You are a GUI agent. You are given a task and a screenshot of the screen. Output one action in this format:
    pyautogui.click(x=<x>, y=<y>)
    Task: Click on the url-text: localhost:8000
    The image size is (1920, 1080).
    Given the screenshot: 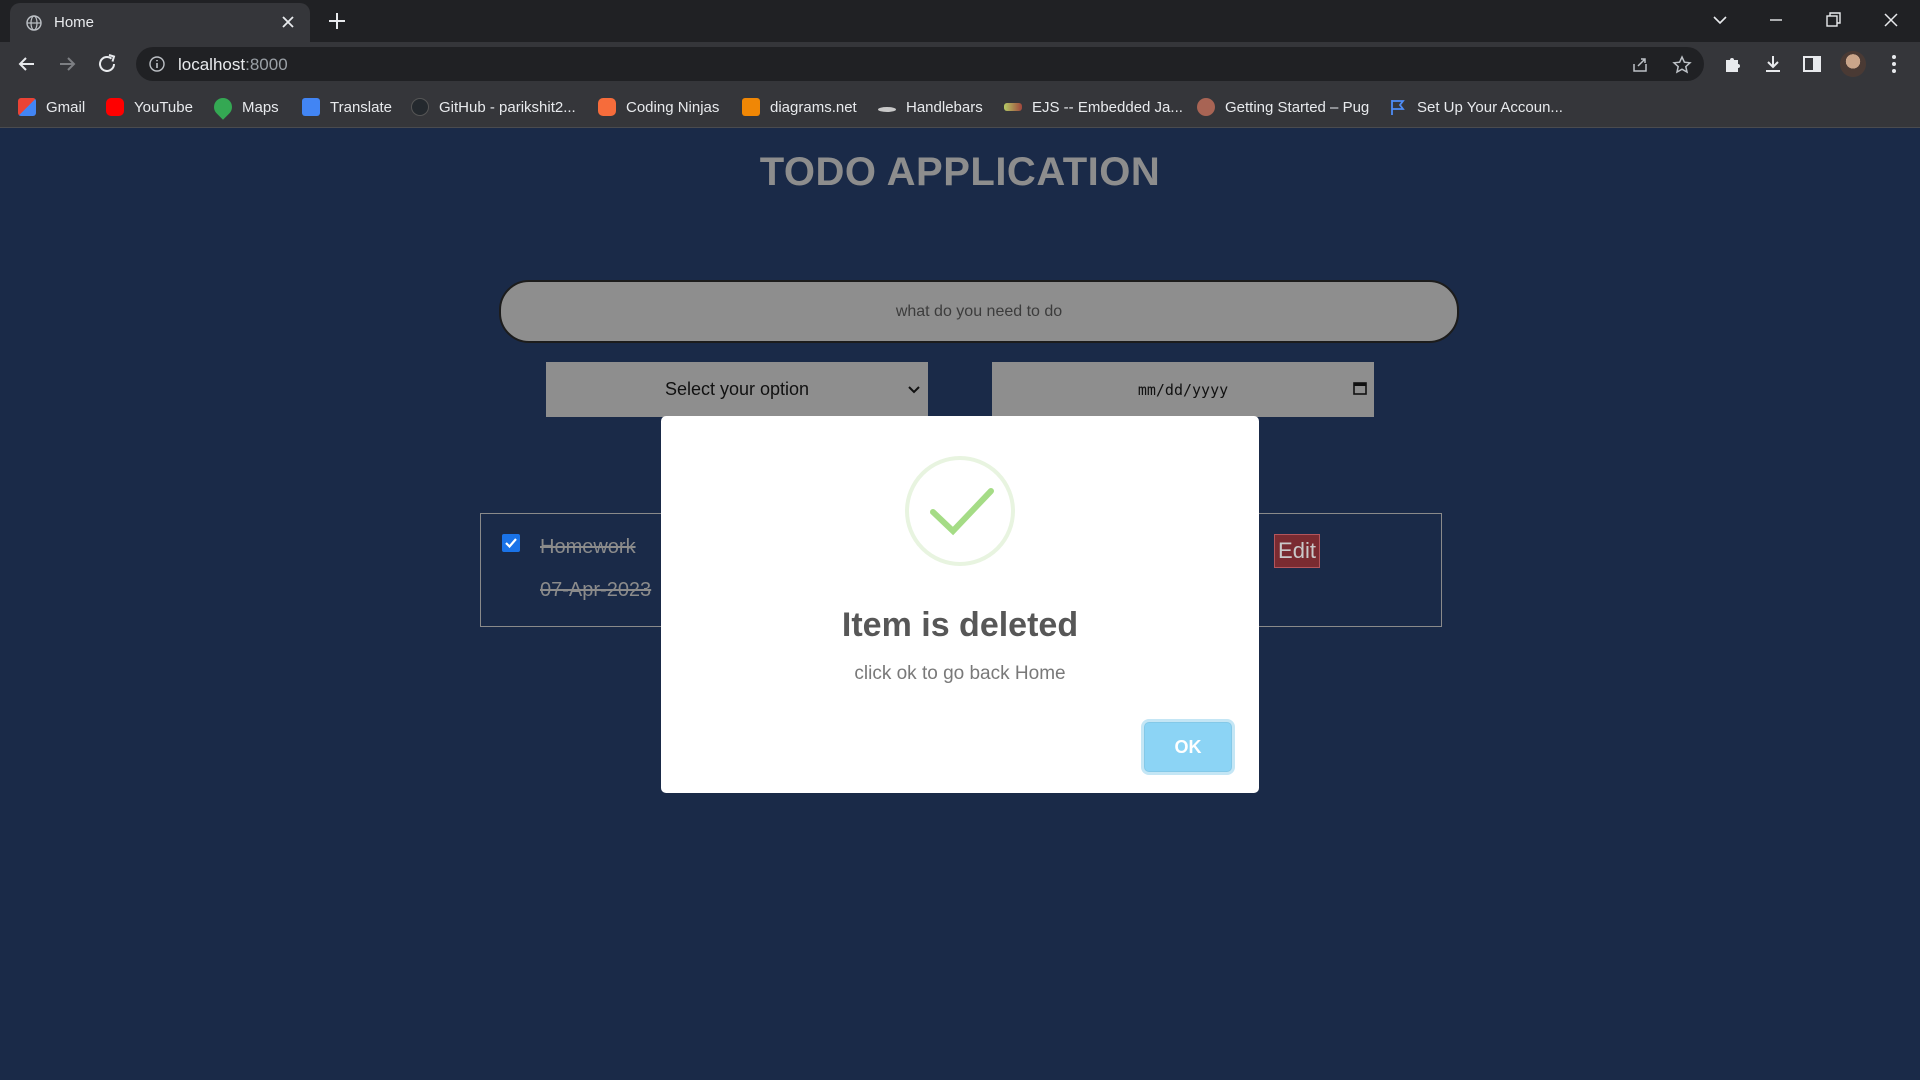 What is the action you would take?
    pyautogui.click(x=233, y=65)
    